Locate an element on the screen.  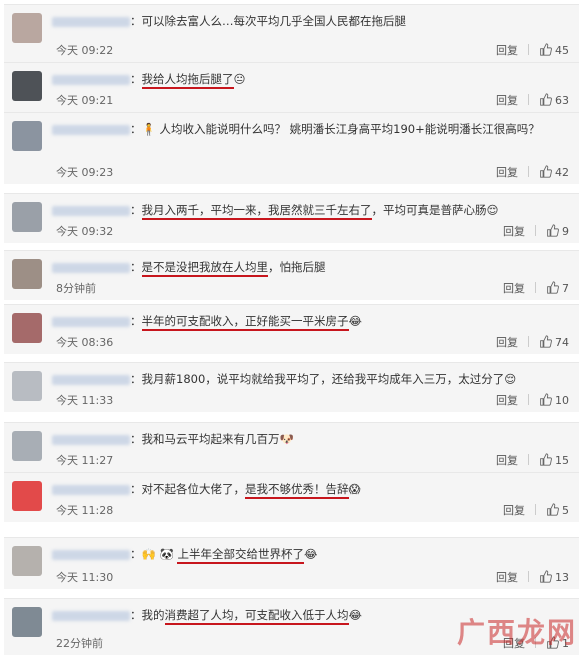
like-button: 42 is located at coordinates (554, 172).